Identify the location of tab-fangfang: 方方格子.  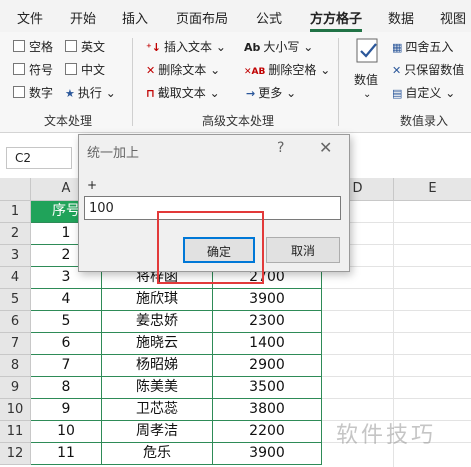
(336, 17).